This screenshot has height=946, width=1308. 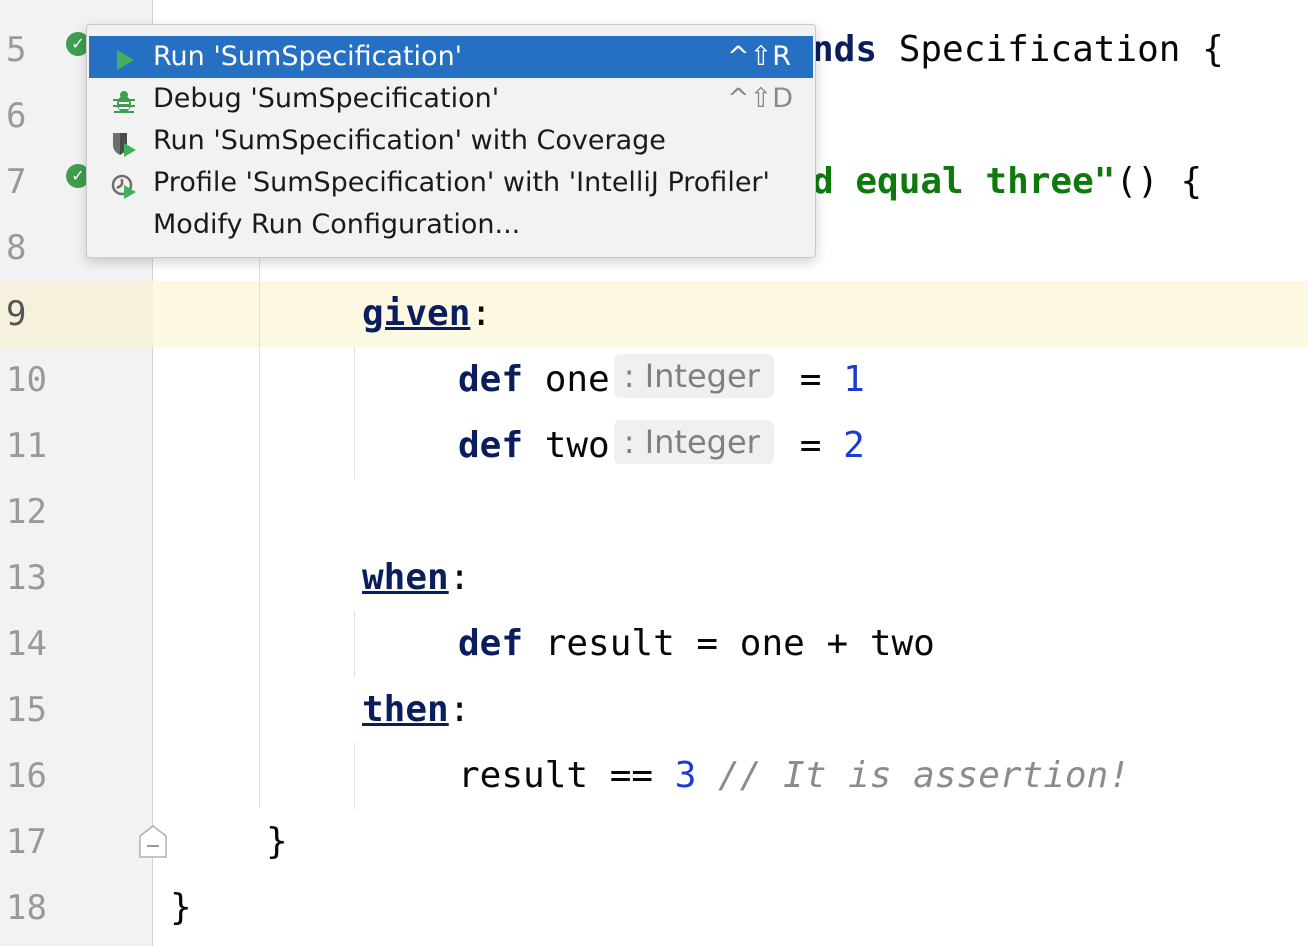 What do you see at coordinates (654, 314) in the screenshot?
I see `current-line-highlight` at bounding box center [654, 314].